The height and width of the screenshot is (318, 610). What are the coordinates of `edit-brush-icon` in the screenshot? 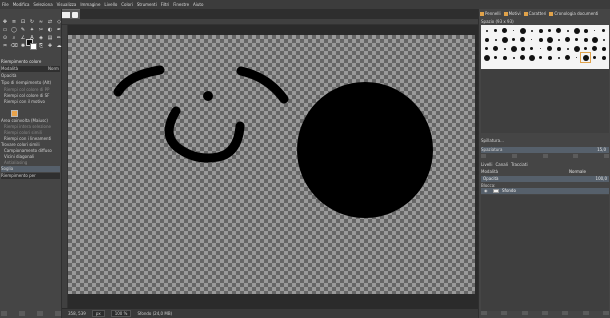 It's located at (483, 156).